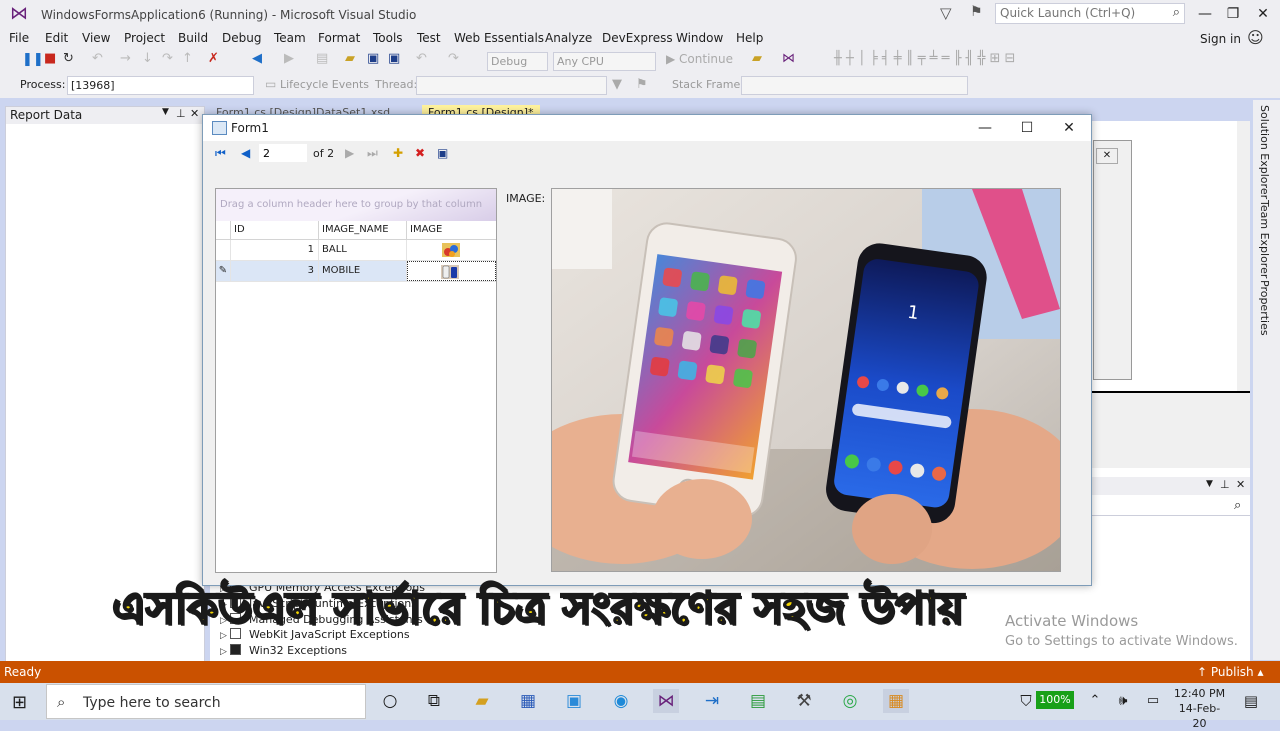  What do you see at coordinates (339, 38) in the screenshot?
I see `menu-format: Format` at bounding box center [339, 38].